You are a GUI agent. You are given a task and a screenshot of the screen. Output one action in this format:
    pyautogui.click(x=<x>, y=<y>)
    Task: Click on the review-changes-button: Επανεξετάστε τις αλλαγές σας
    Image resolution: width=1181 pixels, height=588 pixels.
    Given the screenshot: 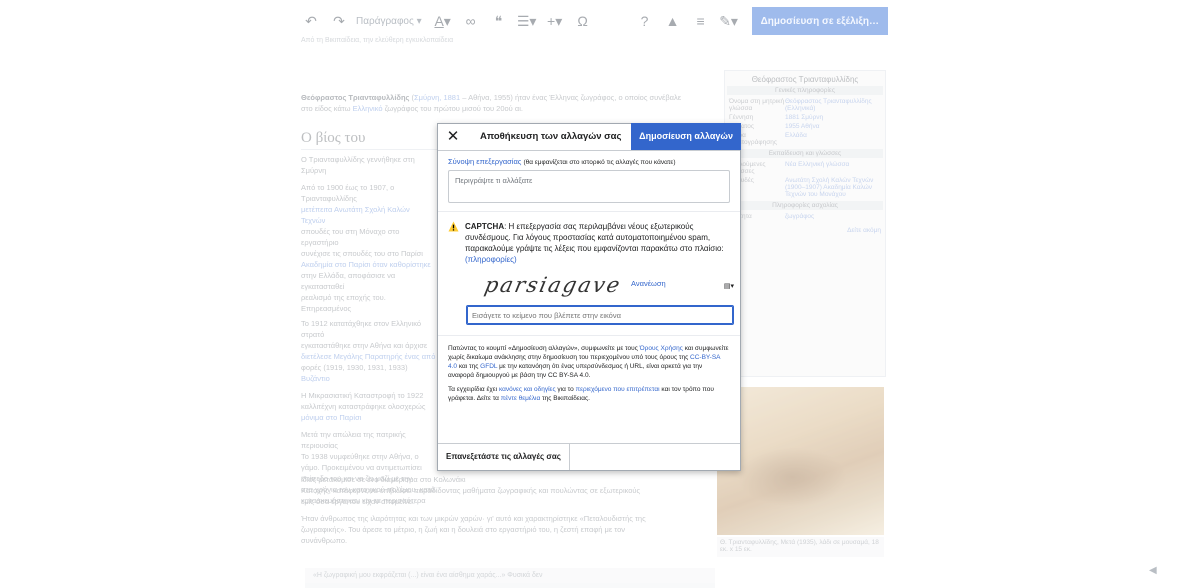 What is the action you would take?
    pyautogui.click(x=504, y=457)
    